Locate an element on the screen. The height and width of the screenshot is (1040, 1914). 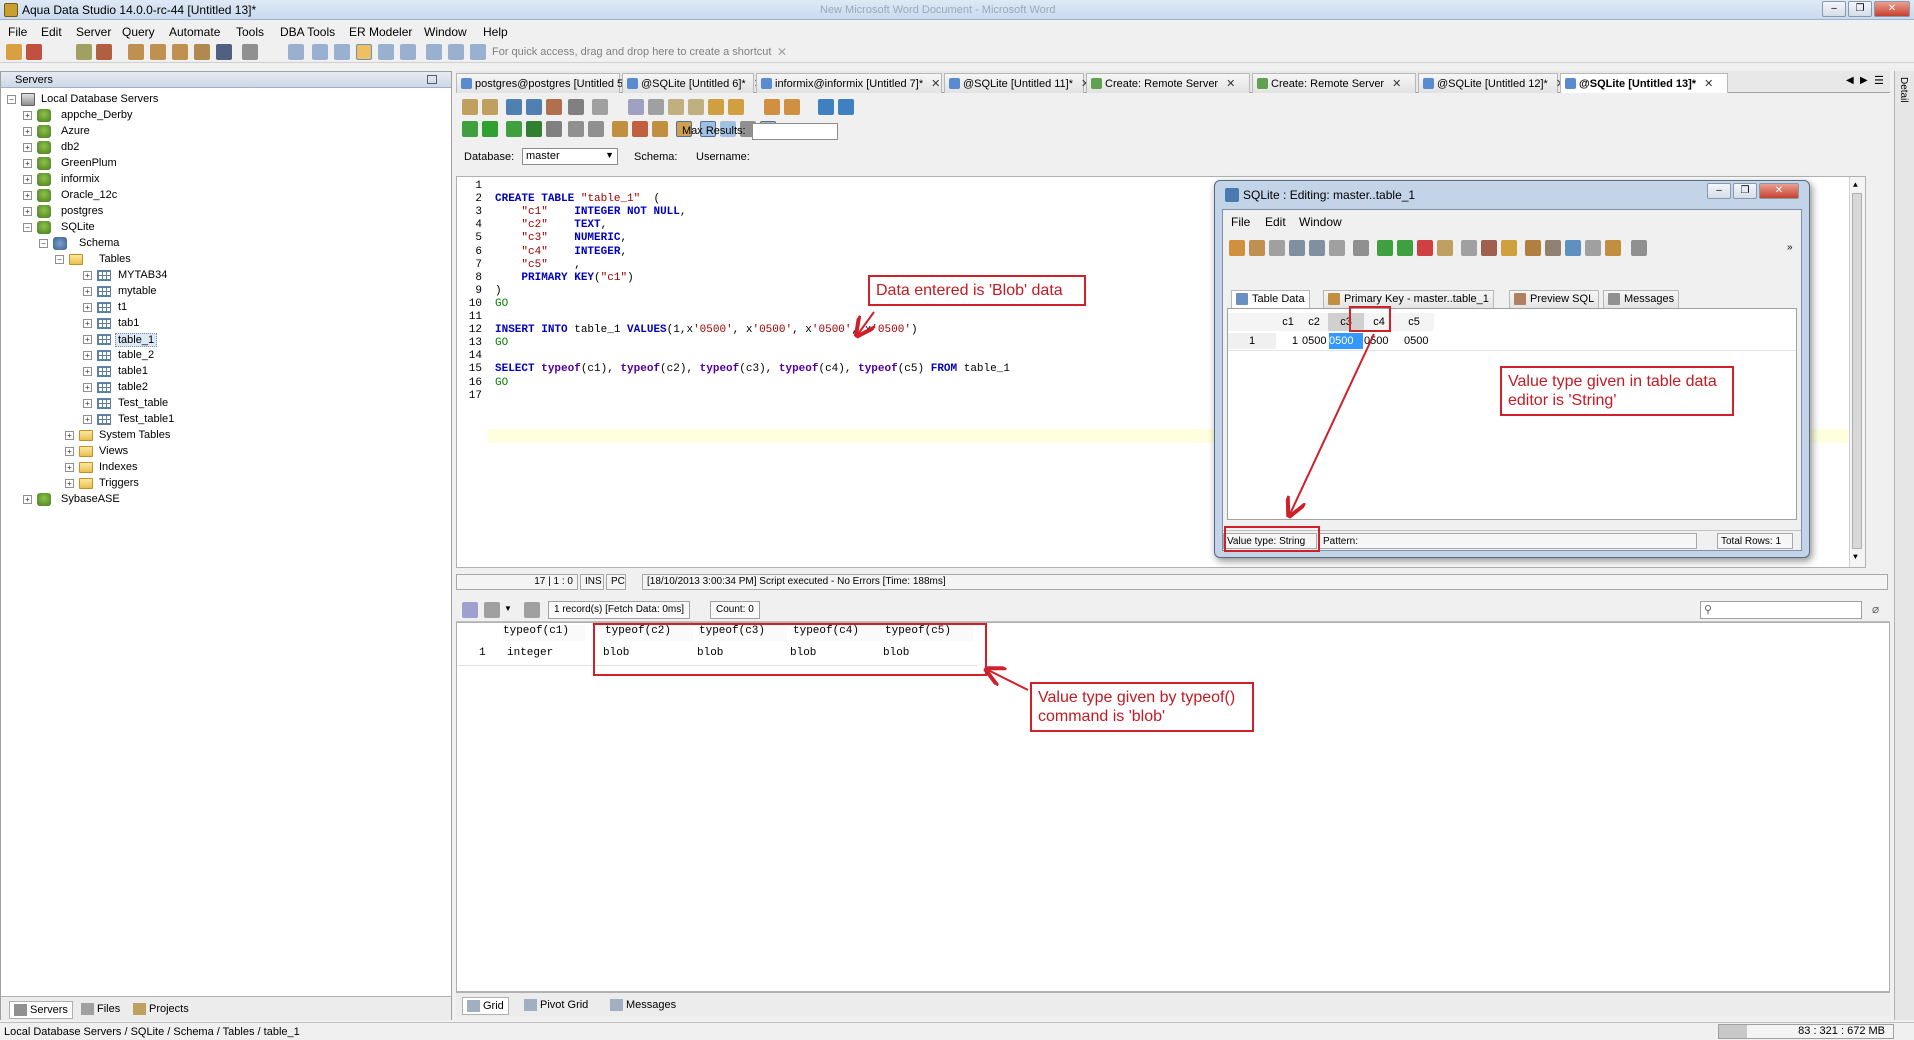
tab-create-remote-server-1: Create: Remote Server ✕ is located at coordinates (1168, 83).